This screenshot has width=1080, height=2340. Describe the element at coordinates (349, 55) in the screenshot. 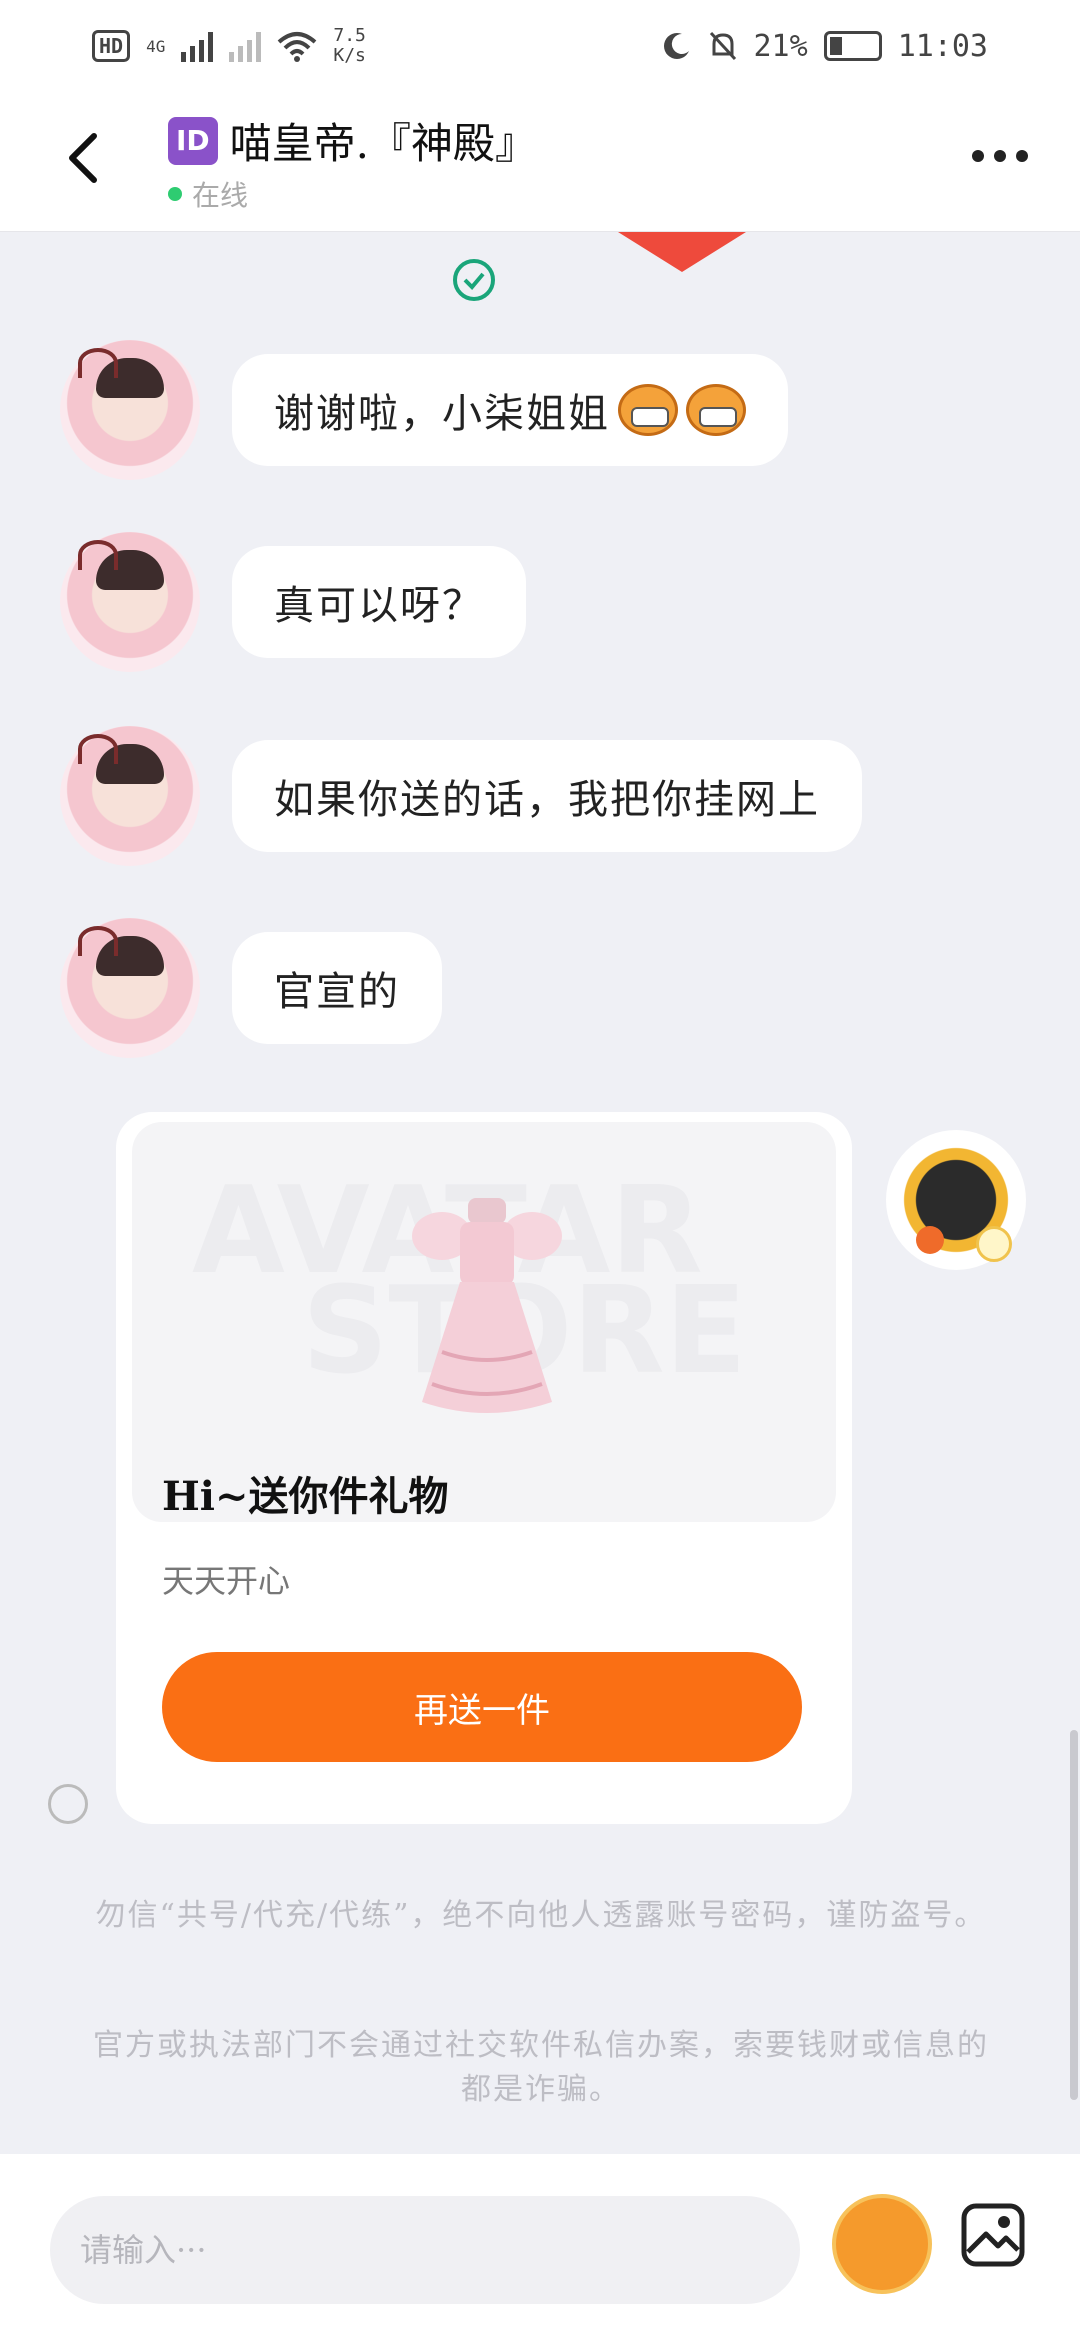

I see `speed-unit: K/s` at that location.